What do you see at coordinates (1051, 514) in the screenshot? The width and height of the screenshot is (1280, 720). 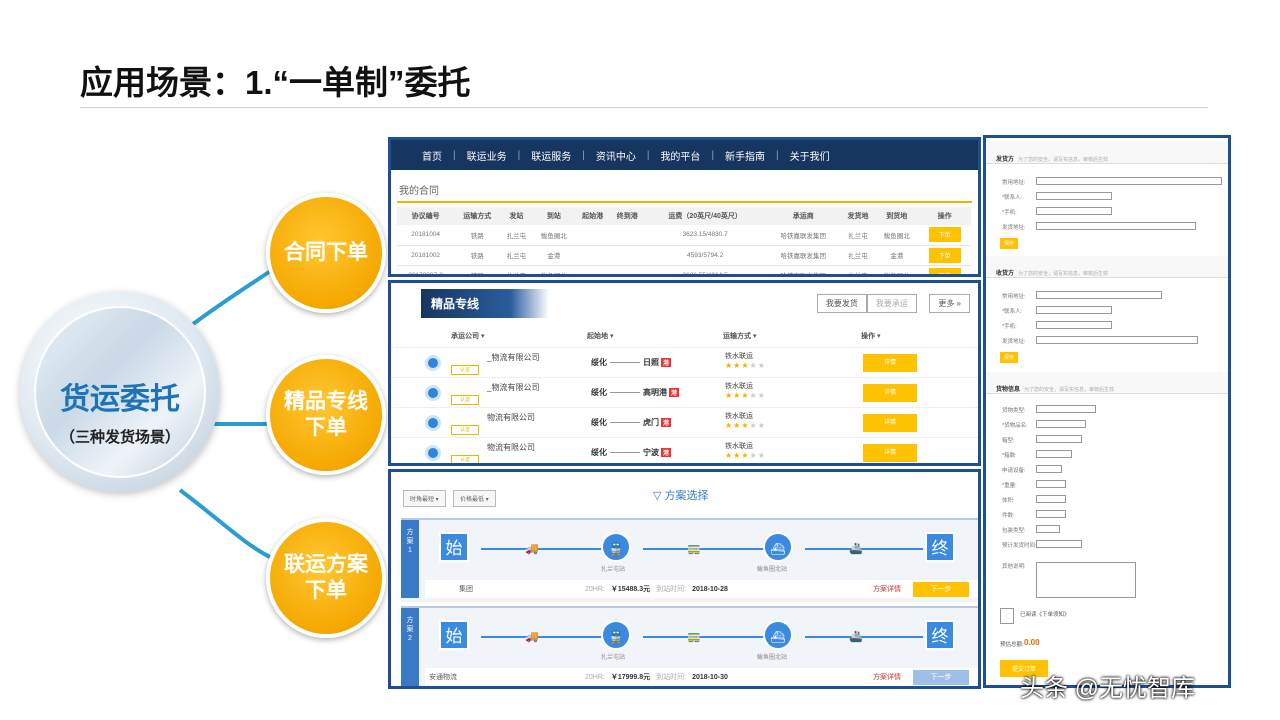 I see `pieces-input` at bounding box center [1051, 514].